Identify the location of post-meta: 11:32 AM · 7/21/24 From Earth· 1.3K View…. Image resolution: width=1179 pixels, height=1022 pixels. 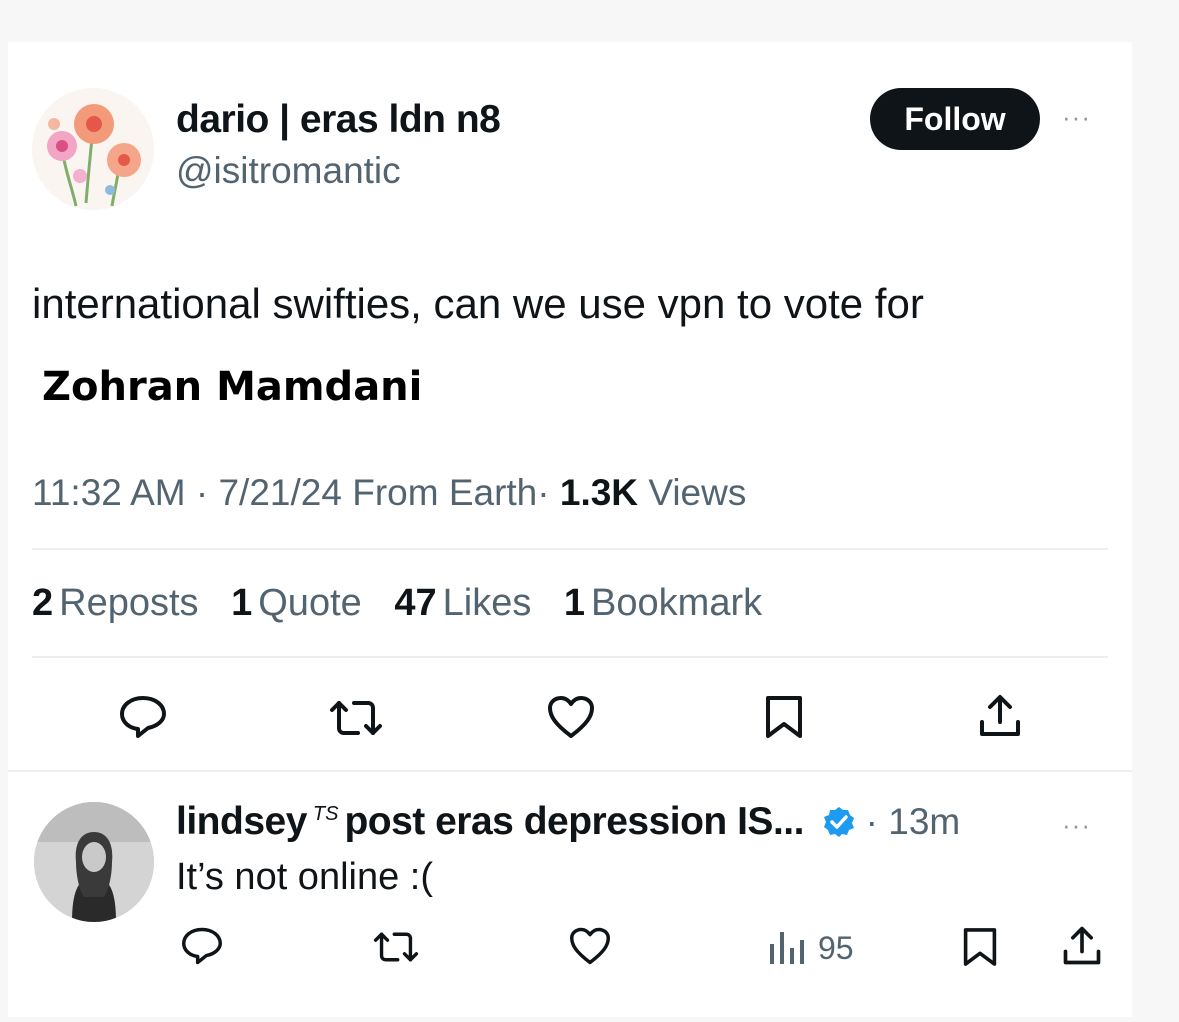
(389, 493).